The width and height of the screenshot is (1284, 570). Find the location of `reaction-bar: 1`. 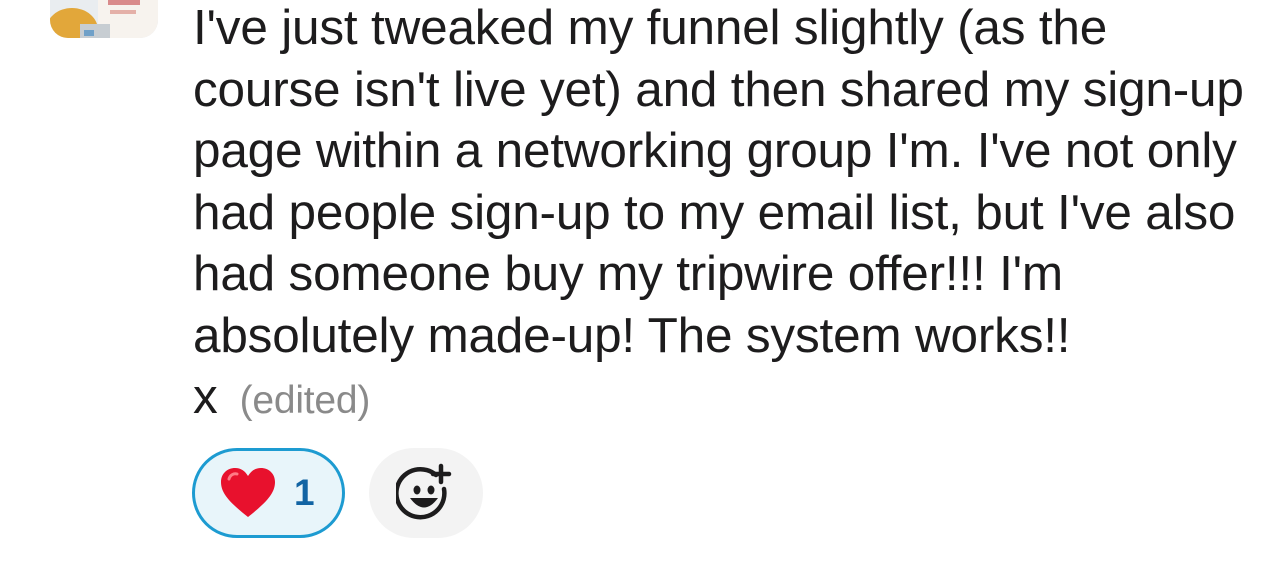

reaction-bar: 1 is located at coordinates (337, 493).